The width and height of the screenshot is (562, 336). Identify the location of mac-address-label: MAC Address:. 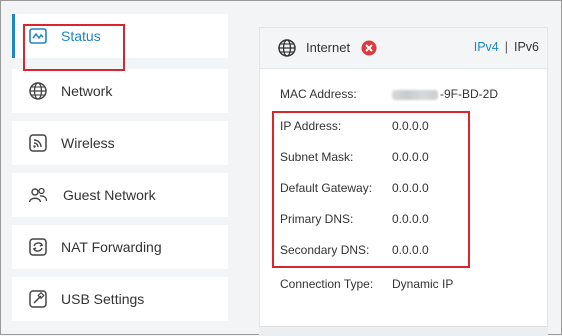
(318, 94).